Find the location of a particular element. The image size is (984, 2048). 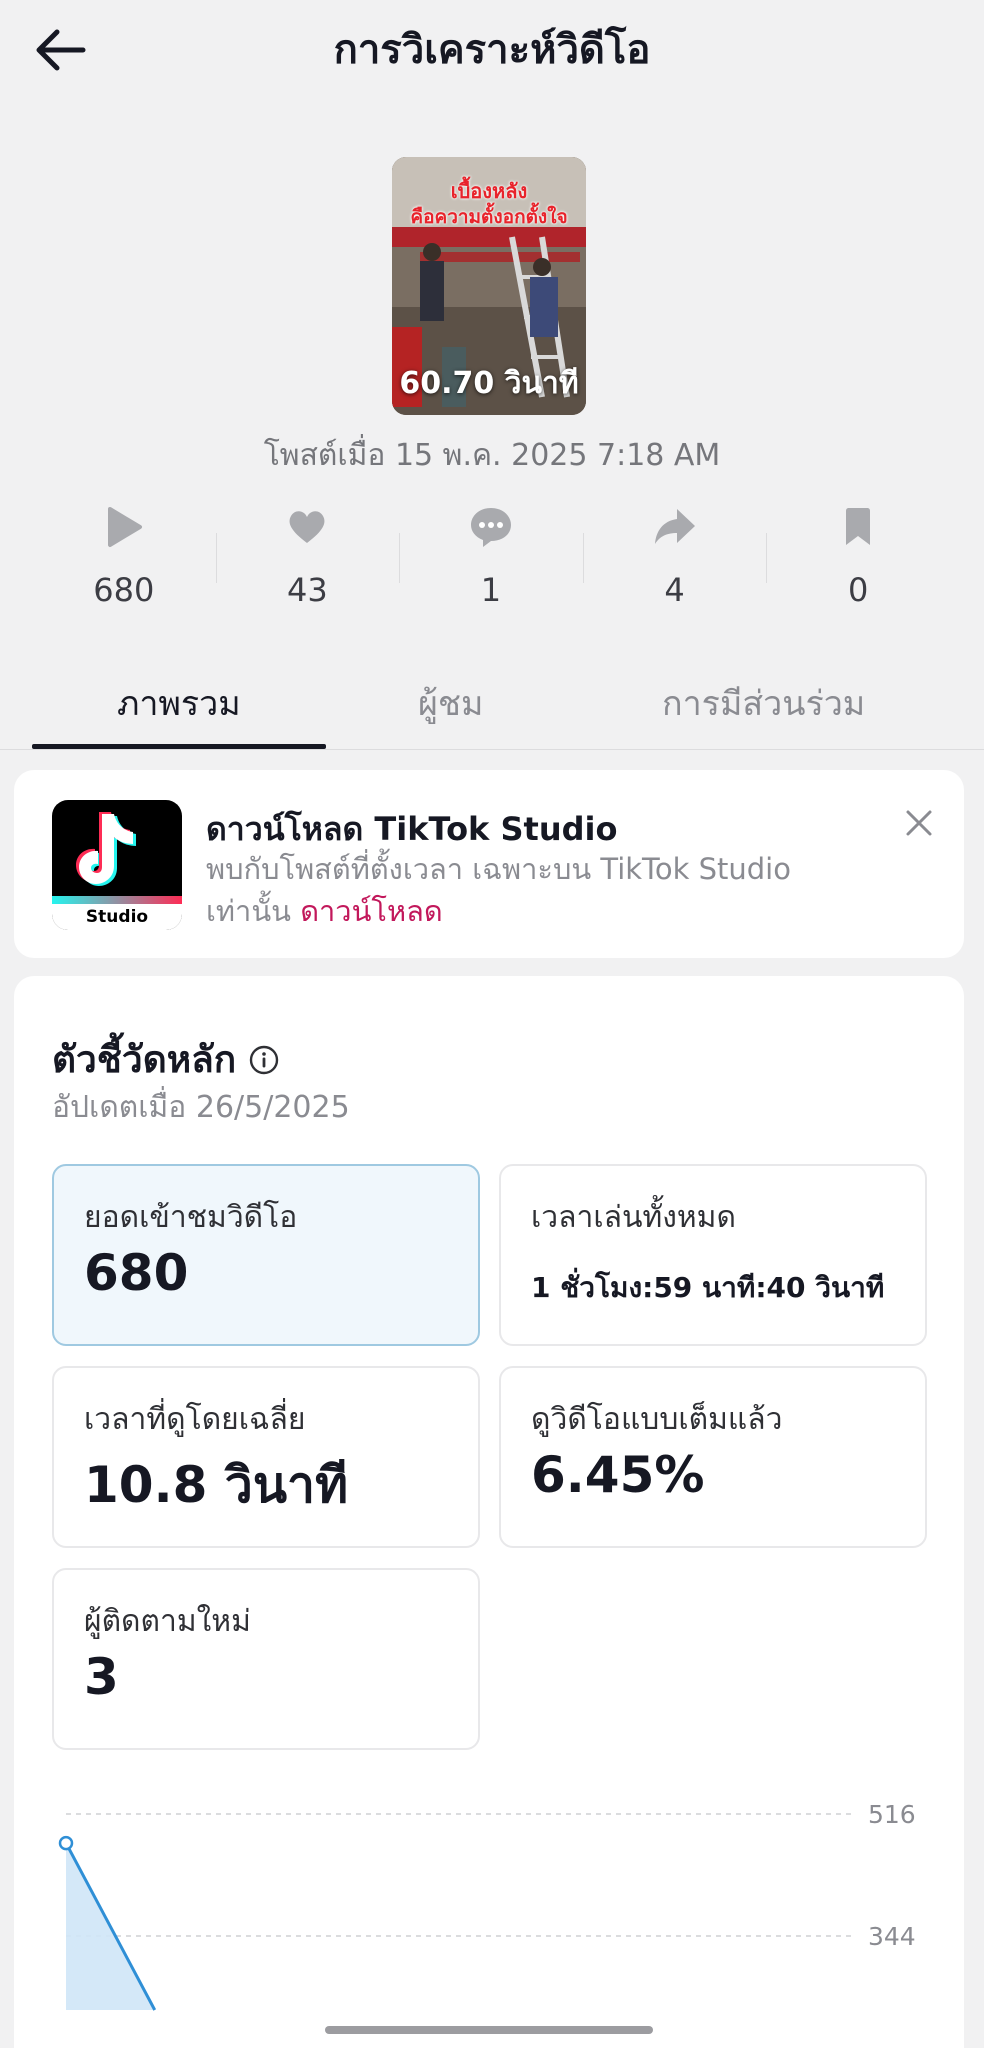

posted-date: โพสต์เมื่อ 15 พ.ค. 2025 7:18 AM is located at coordinates (492, 455).